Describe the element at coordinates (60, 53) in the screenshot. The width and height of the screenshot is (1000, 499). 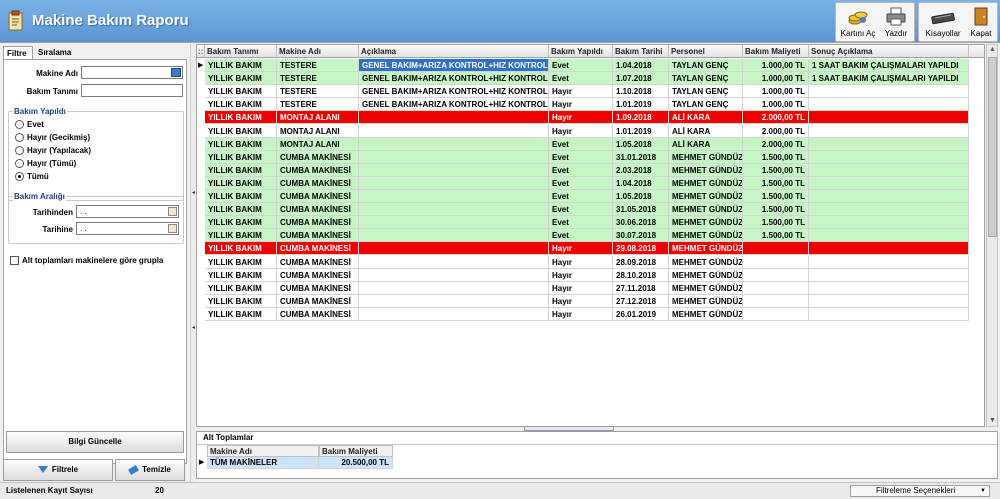
I see `tab-siralama: Sıralama` at that location.